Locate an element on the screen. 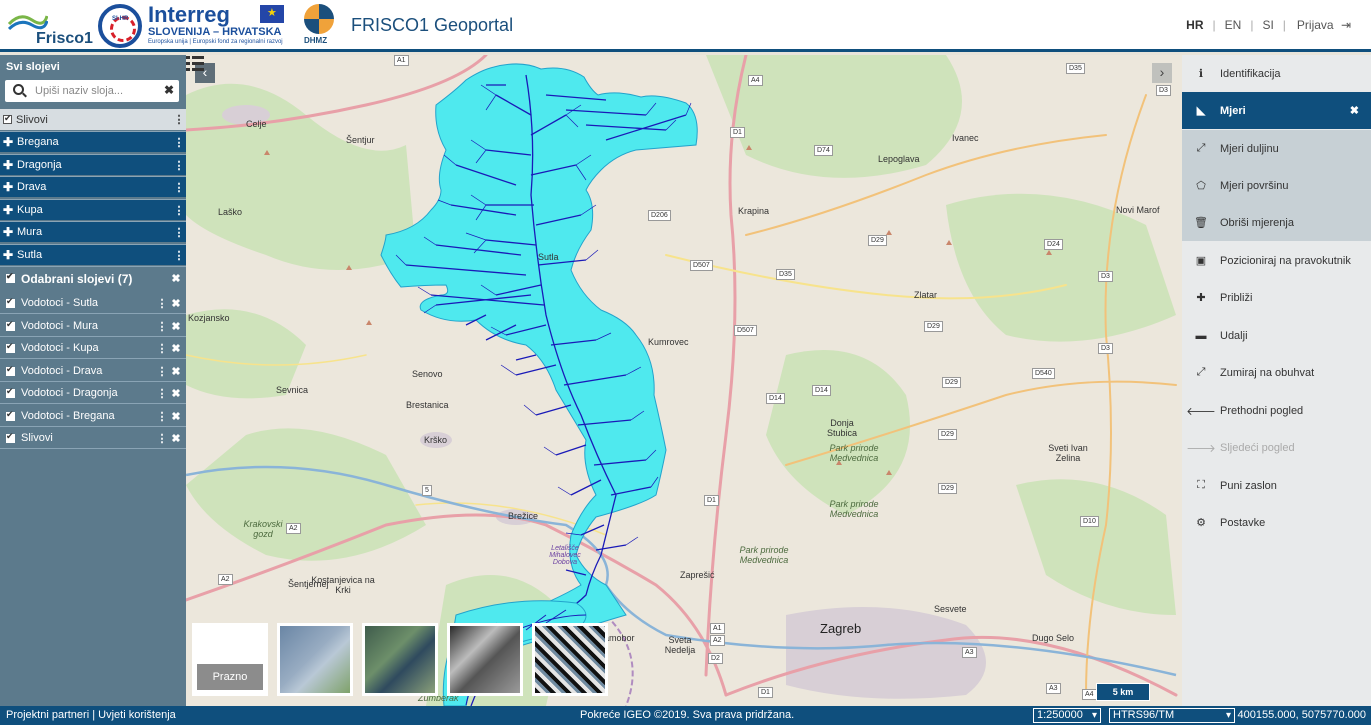 Image resolution: width=1371 pixels, height=725 pixels. tool-identify: ℹ Identifikacija is located at coordinates (1276, 73).